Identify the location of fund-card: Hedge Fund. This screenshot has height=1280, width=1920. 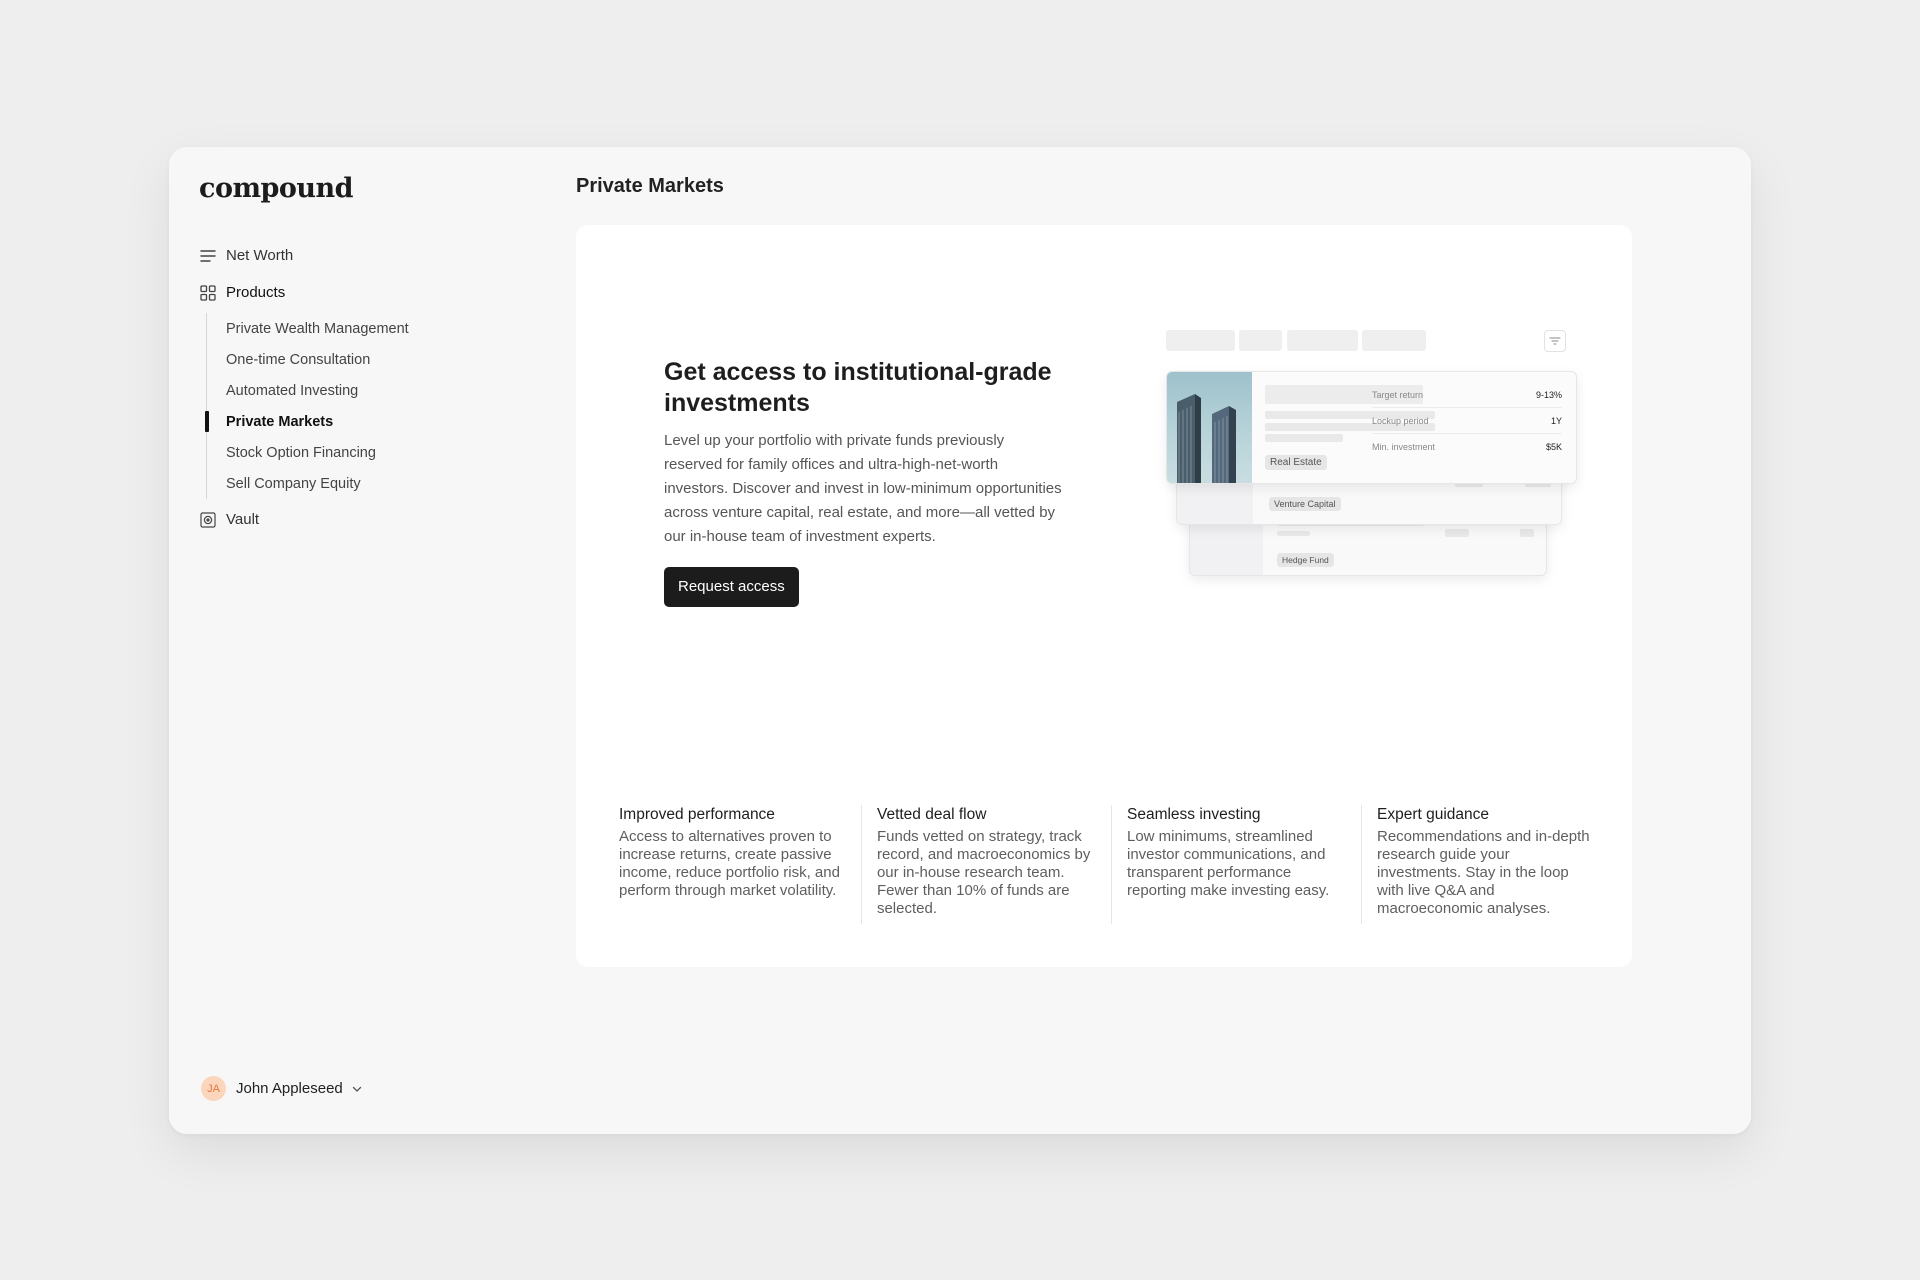
(1368, 546).